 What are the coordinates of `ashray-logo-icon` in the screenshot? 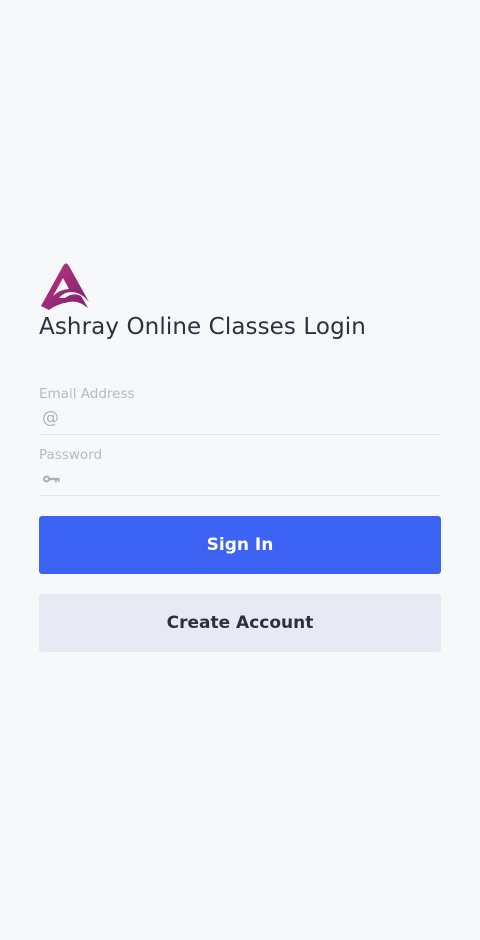 It's located at (65, 286).